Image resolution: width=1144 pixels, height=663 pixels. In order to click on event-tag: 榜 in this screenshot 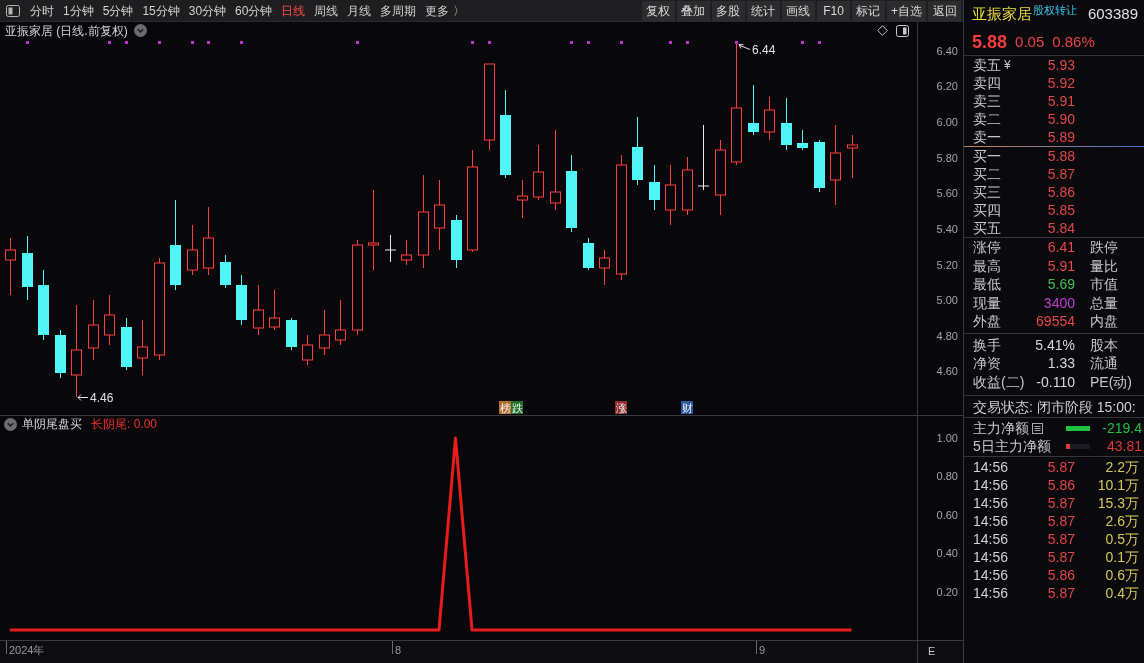, I will do `click(505, 407)`.